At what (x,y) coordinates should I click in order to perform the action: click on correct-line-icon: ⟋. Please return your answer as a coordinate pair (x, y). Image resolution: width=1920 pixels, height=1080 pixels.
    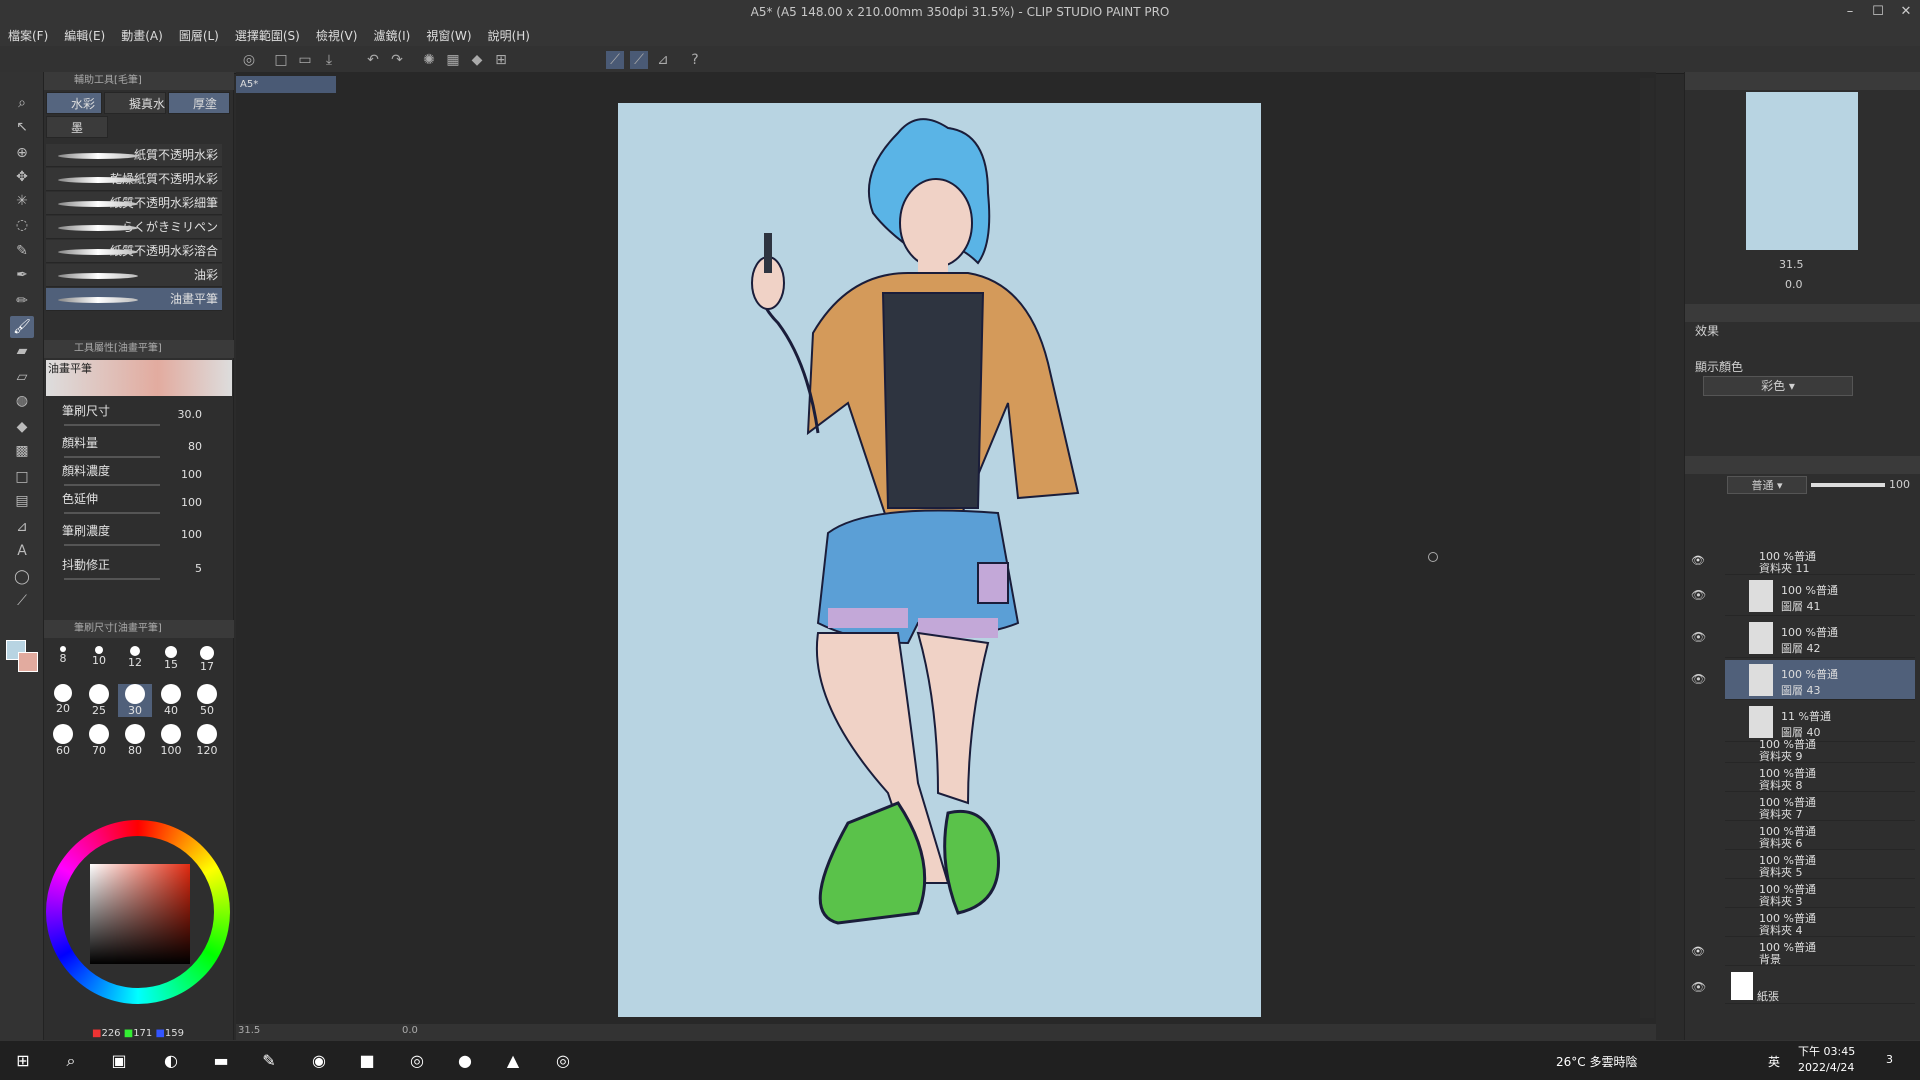
    Looking at the image, I should click on (22, 601).